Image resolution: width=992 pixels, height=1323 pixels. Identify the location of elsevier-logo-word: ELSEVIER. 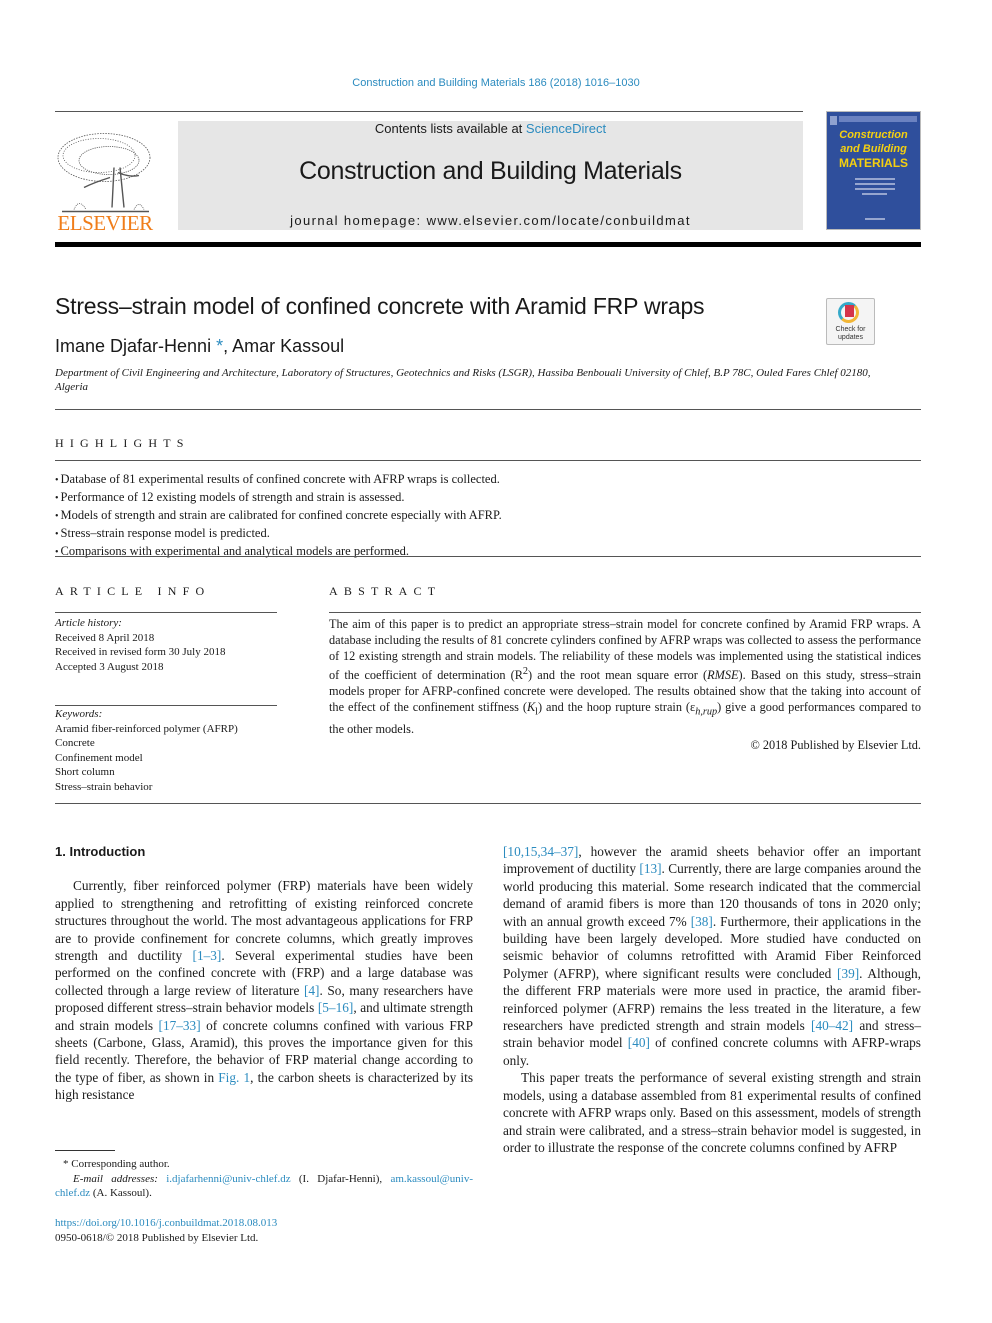
(105, 223).